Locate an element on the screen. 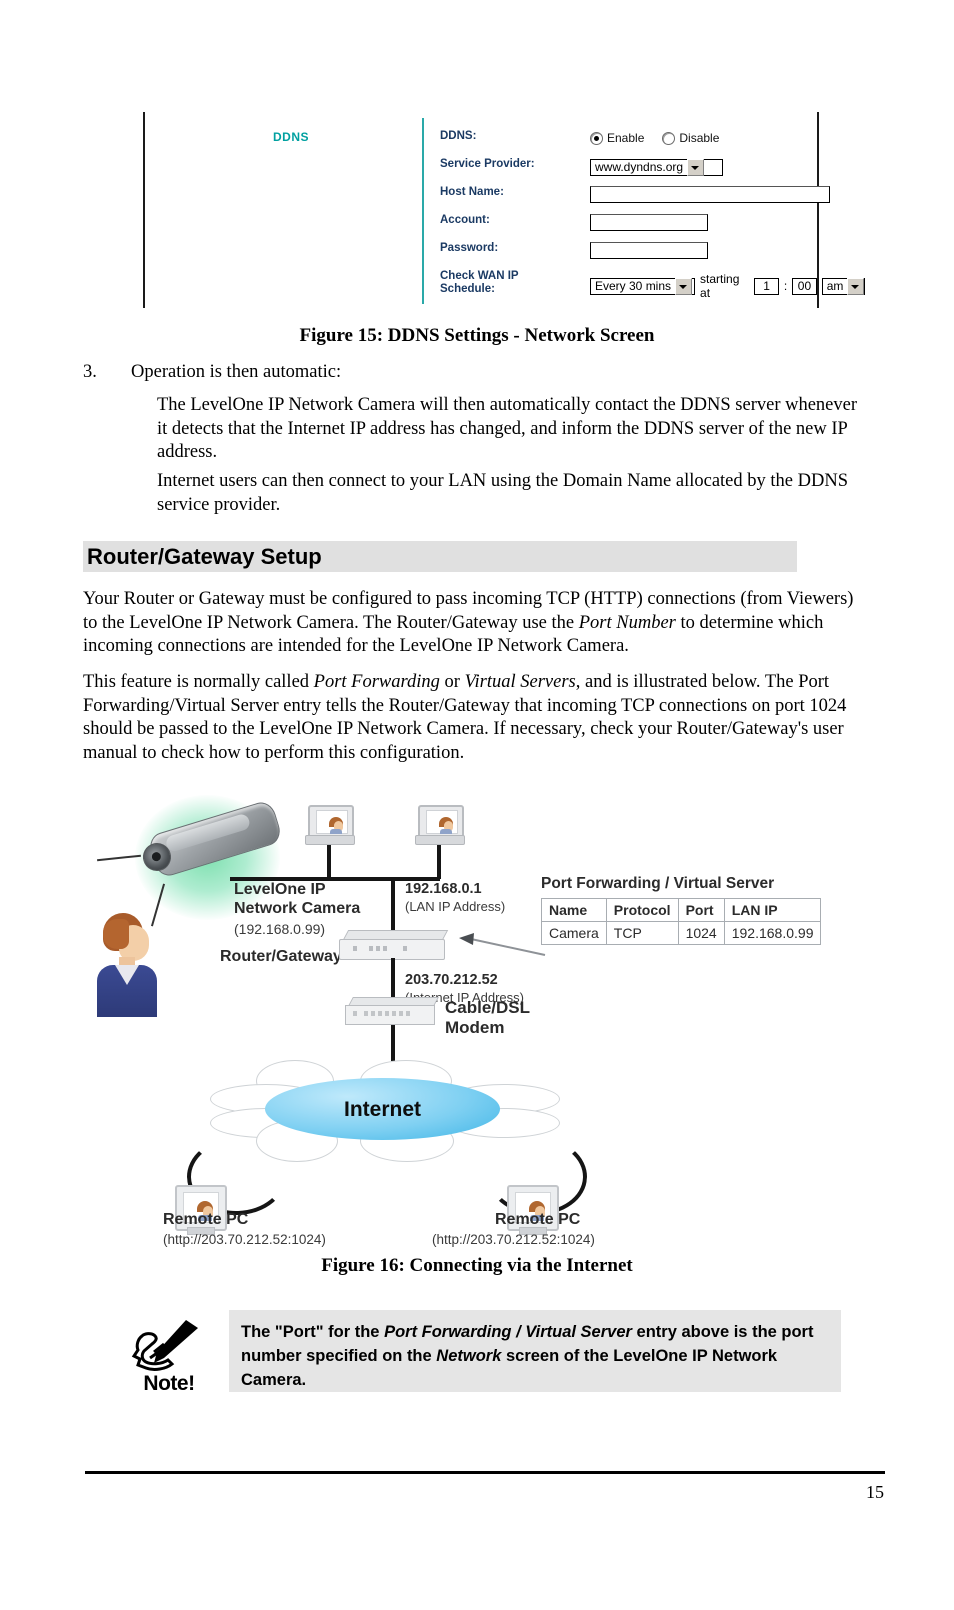 The image size is (954, 1610). radio-disable-label: Disable is located at coordinates (699, 138).